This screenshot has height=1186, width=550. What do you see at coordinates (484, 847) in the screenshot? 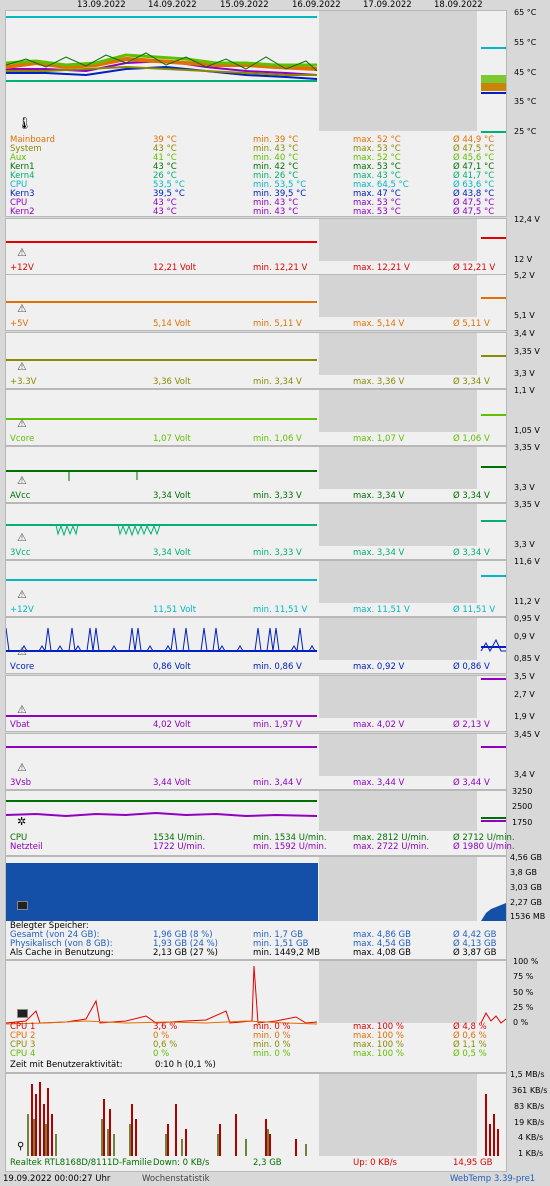
I see `avg-value: Ø 1980 U/min.` at bounding box center [484, 847].